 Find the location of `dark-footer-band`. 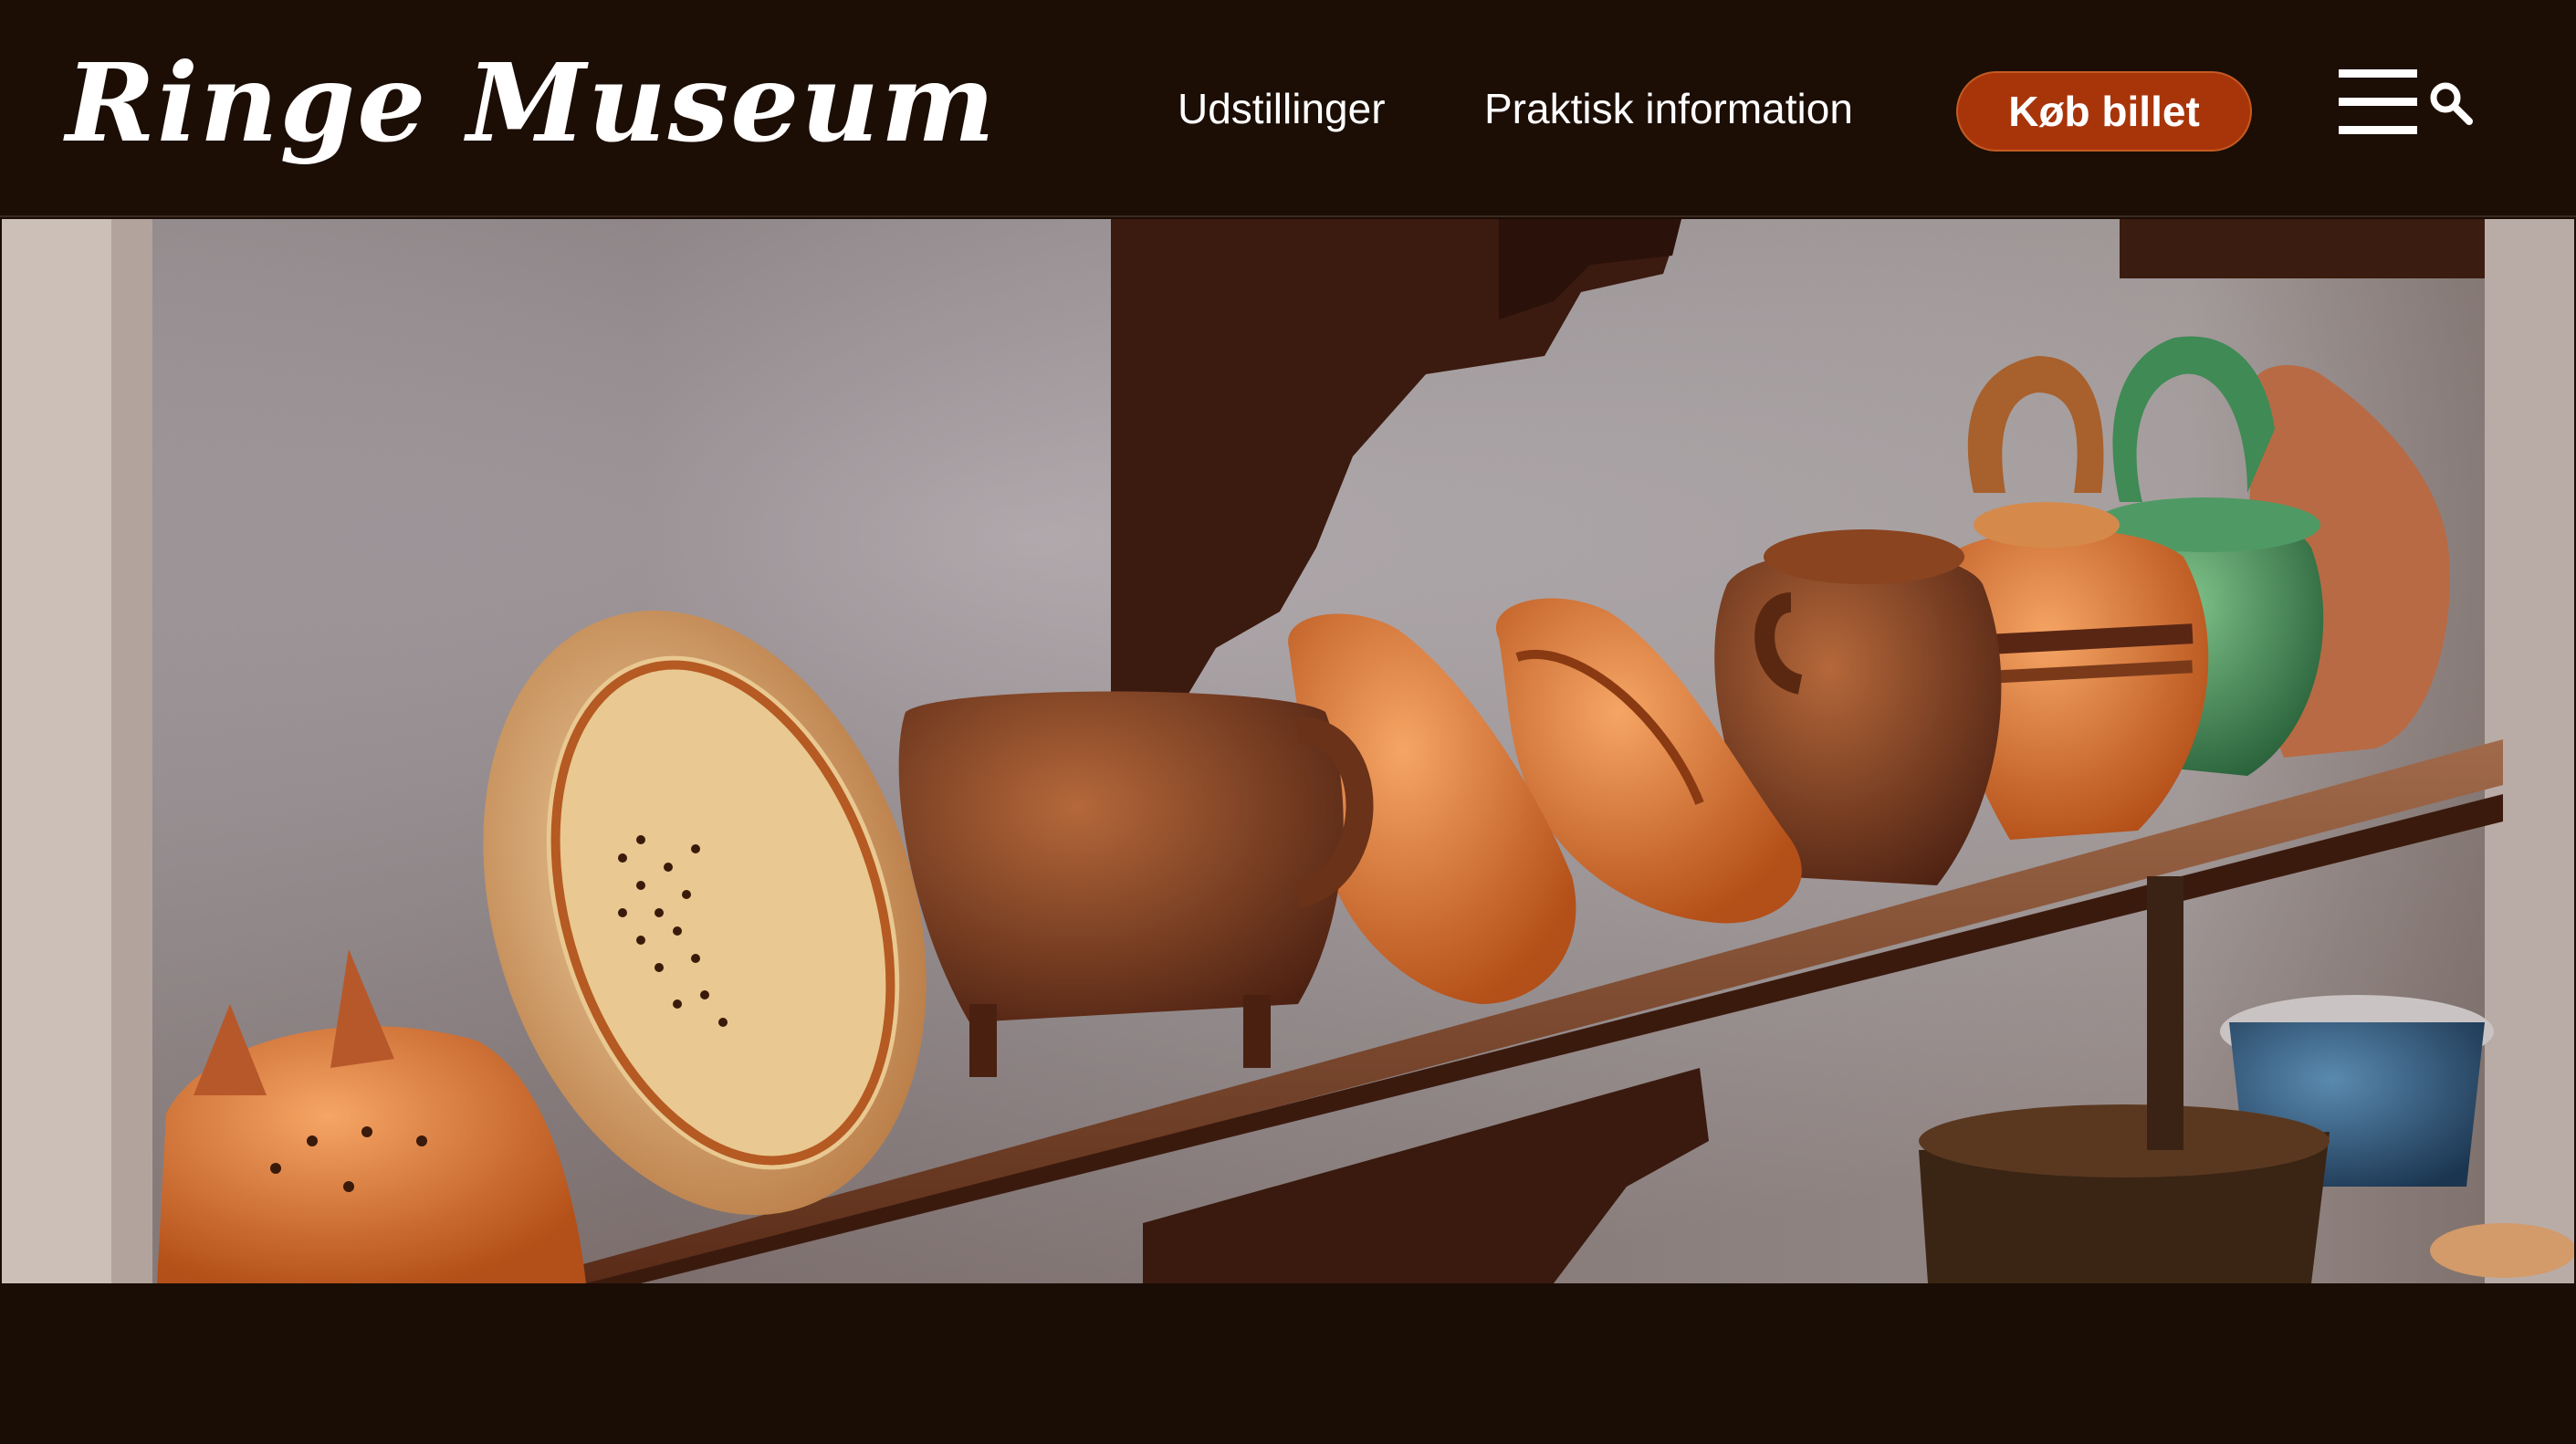

dark-footer-band is located at coordinates (1288, 1363).